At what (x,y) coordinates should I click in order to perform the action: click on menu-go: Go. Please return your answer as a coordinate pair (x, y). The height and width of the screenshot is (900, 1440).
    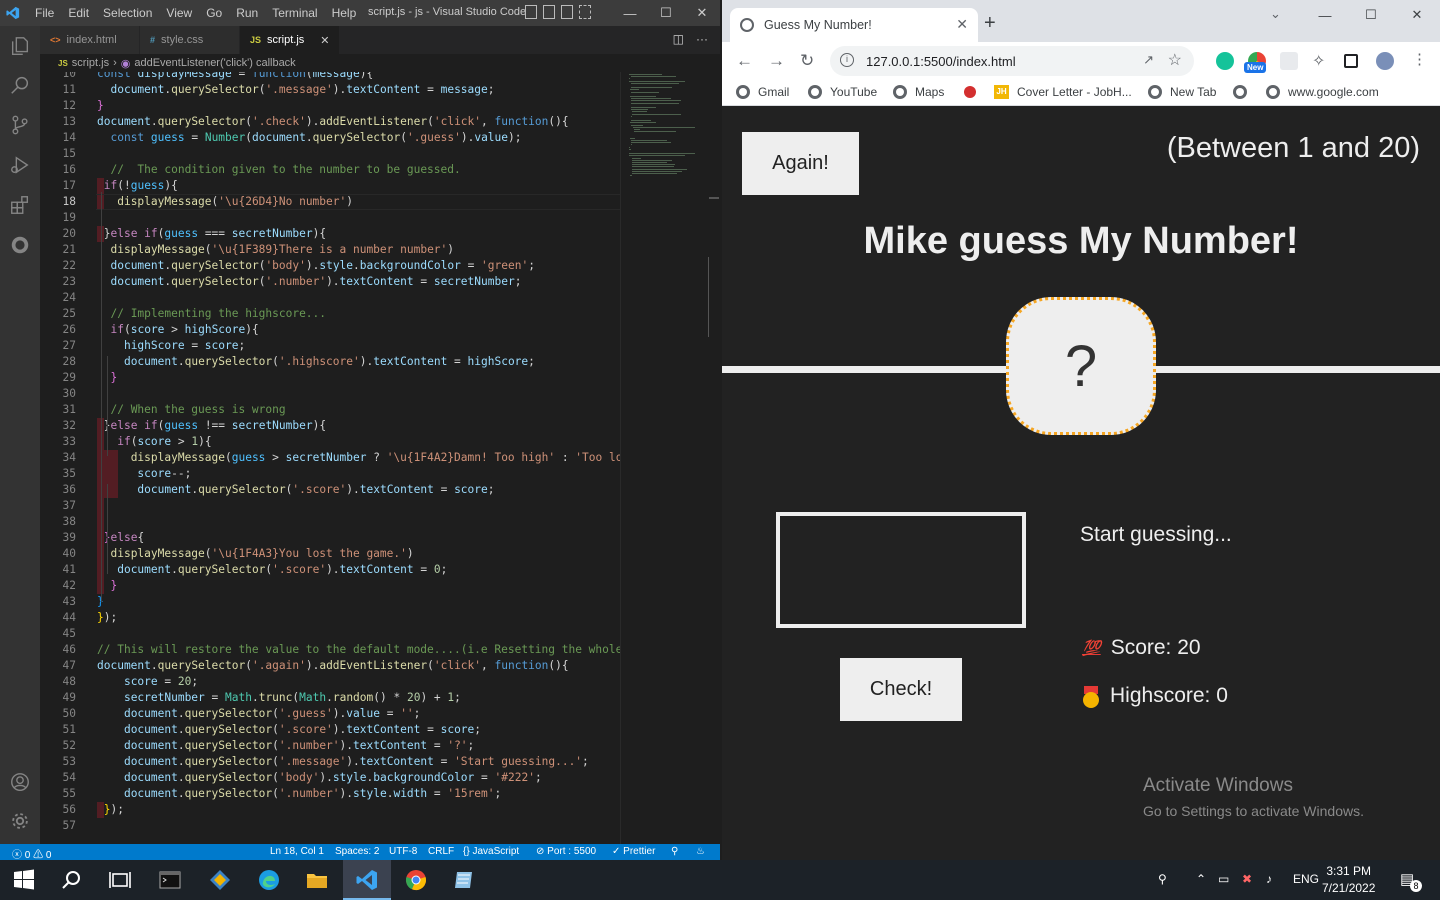
    Looking at the image, I should click on (214, 13).